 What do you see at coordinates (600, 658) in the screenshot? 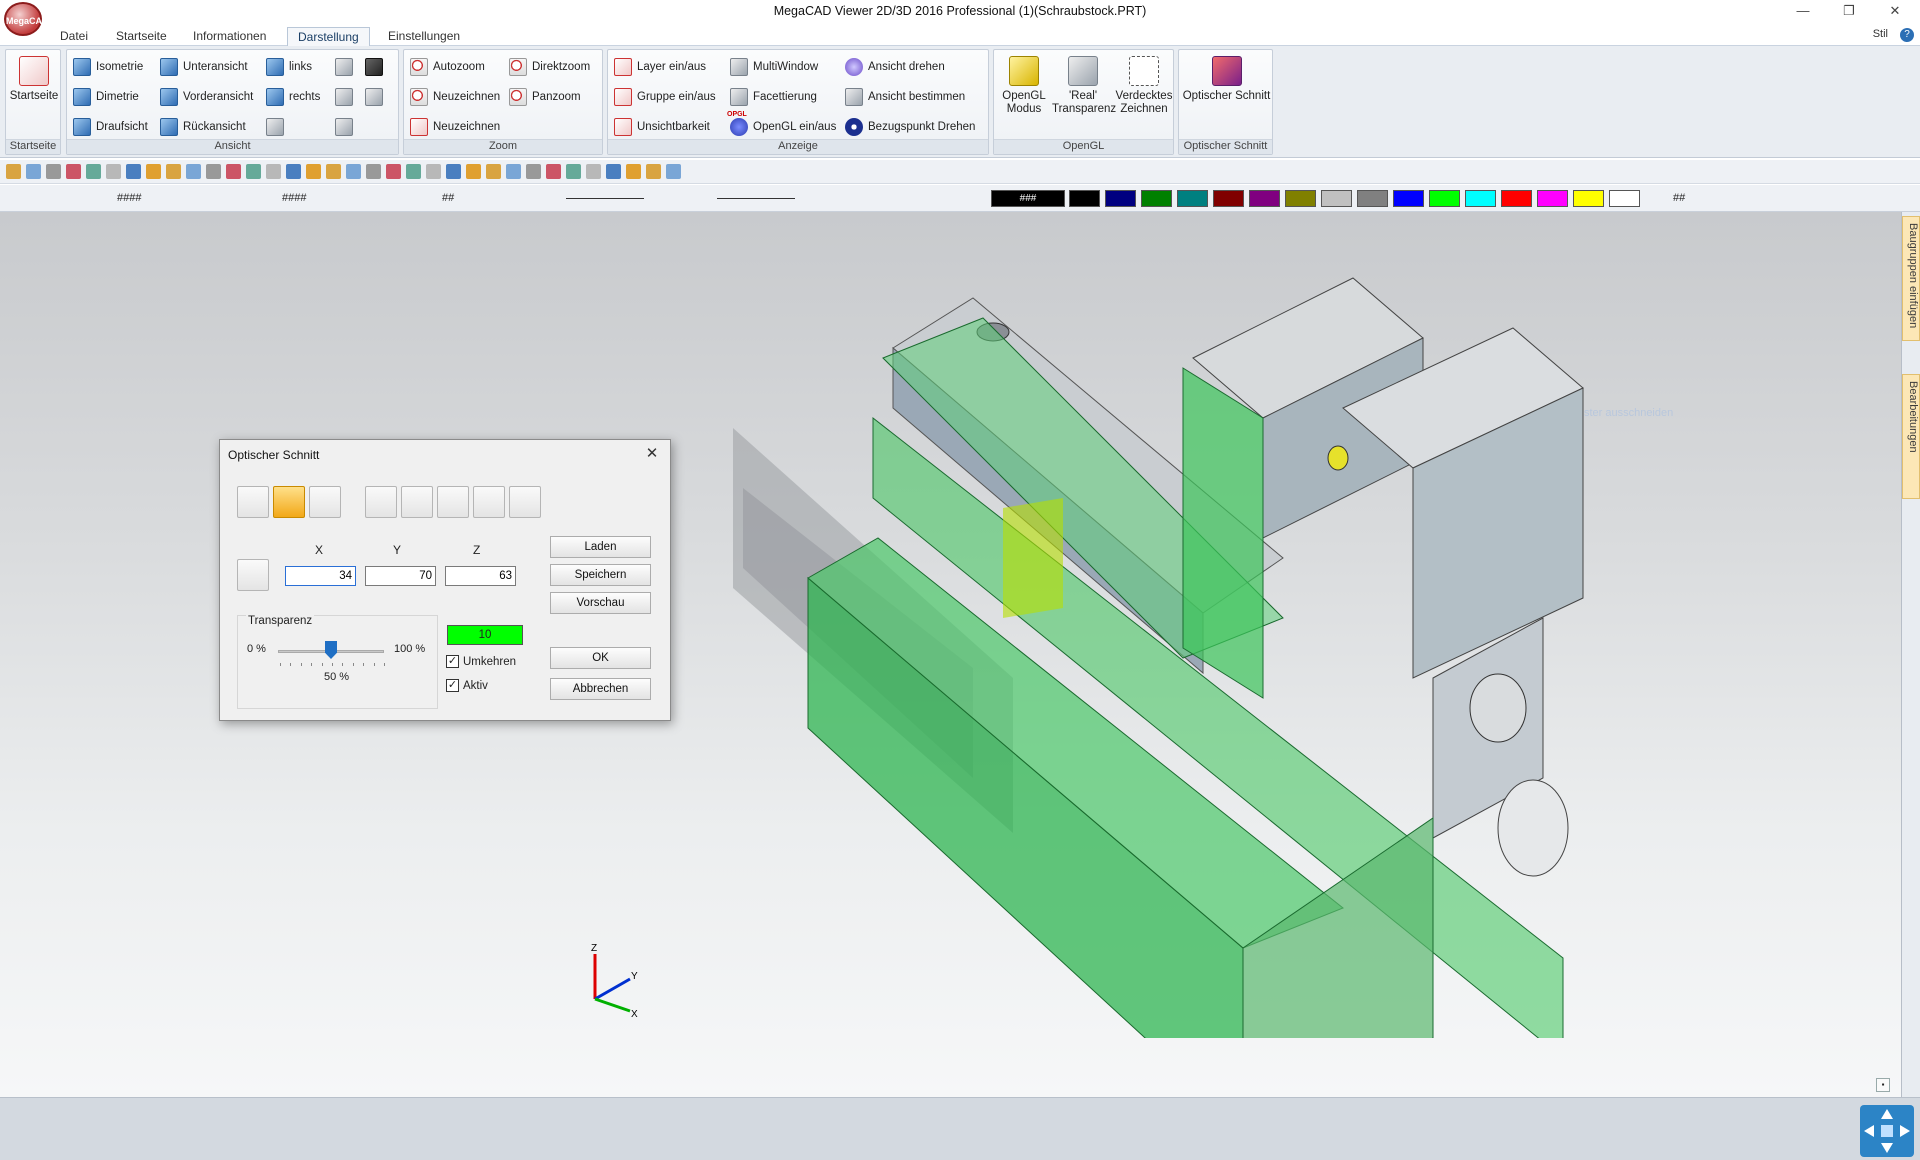
I see `ok-button: OK` at bounding box center [600, 658].